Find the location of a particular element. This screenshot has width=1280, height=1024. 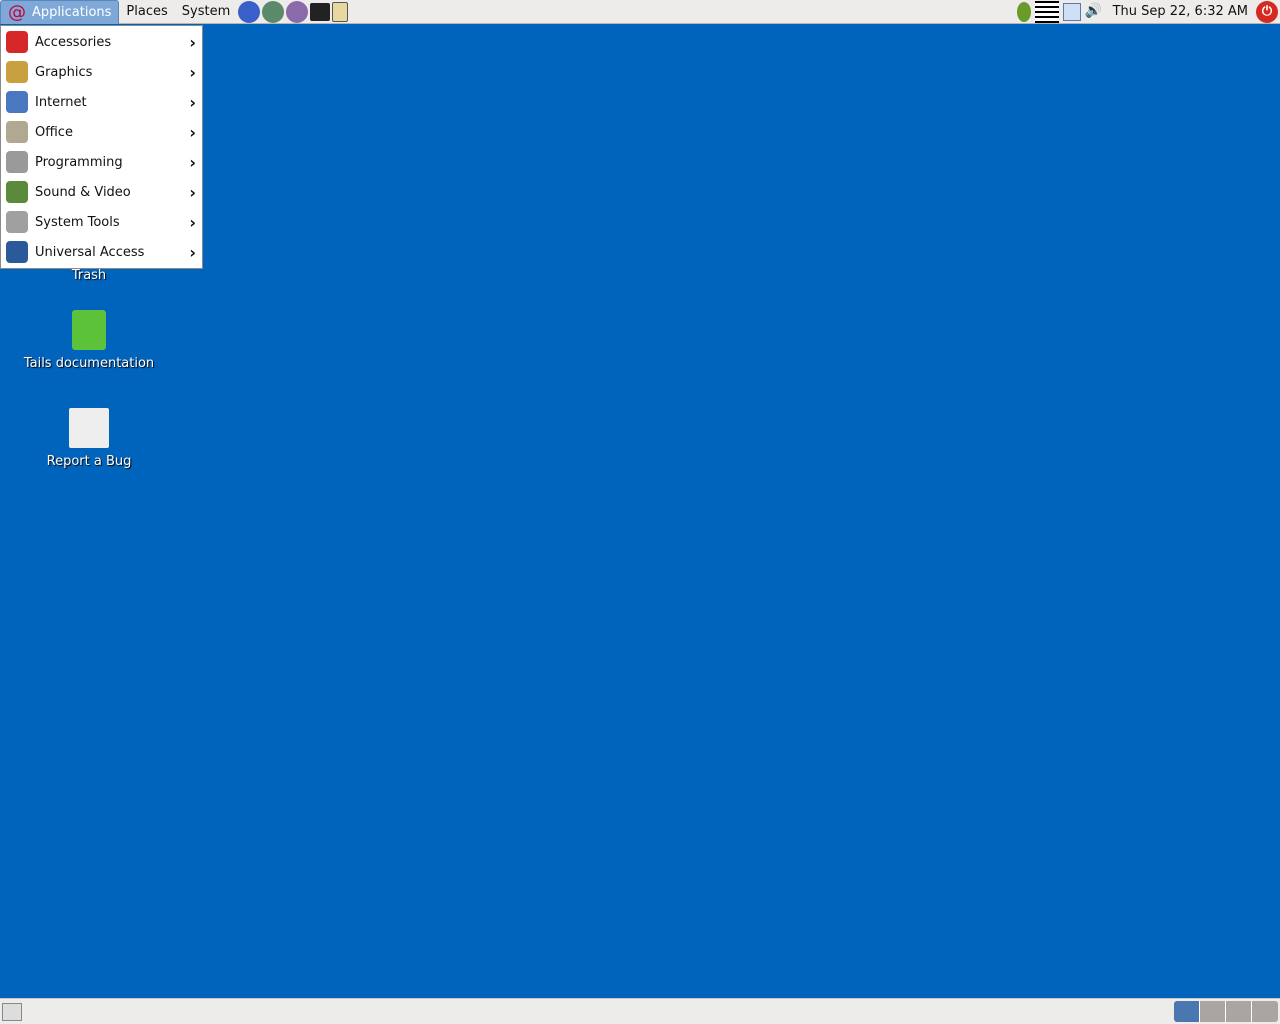

desktop-icon-tails-documentation: Tails documentation is located at coordinates (89, 340).